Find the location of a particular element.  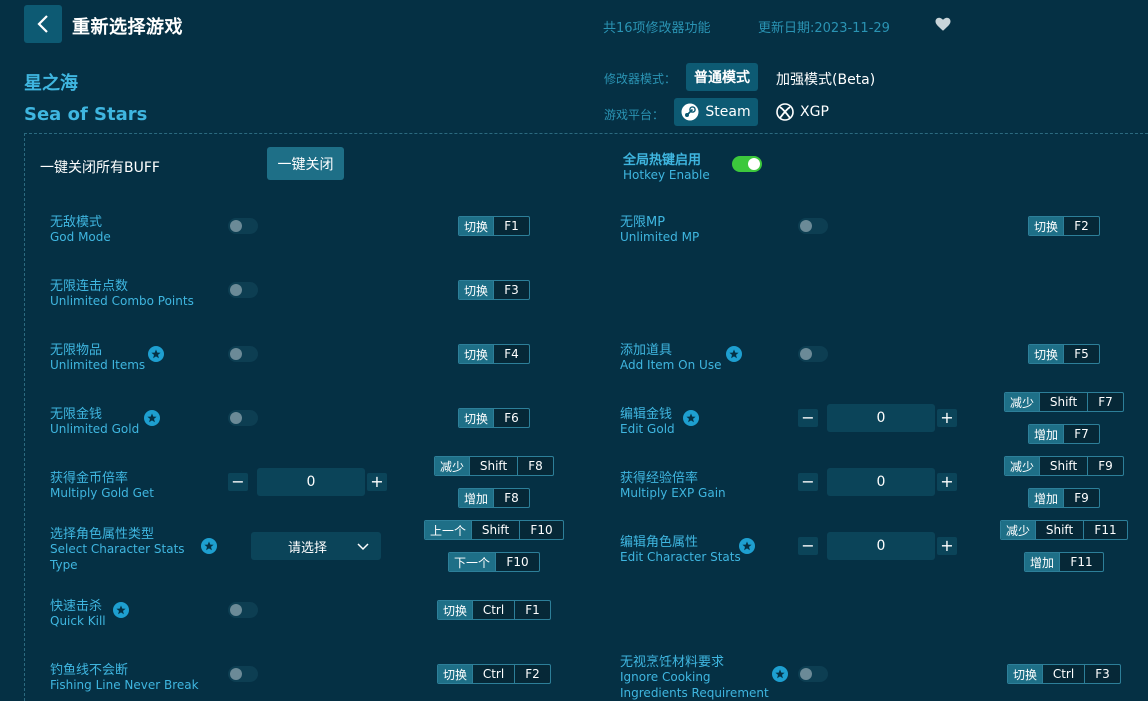

quick-kill-hotkey: 切换 Ctrl F1 is located at coordinates (494, 610).